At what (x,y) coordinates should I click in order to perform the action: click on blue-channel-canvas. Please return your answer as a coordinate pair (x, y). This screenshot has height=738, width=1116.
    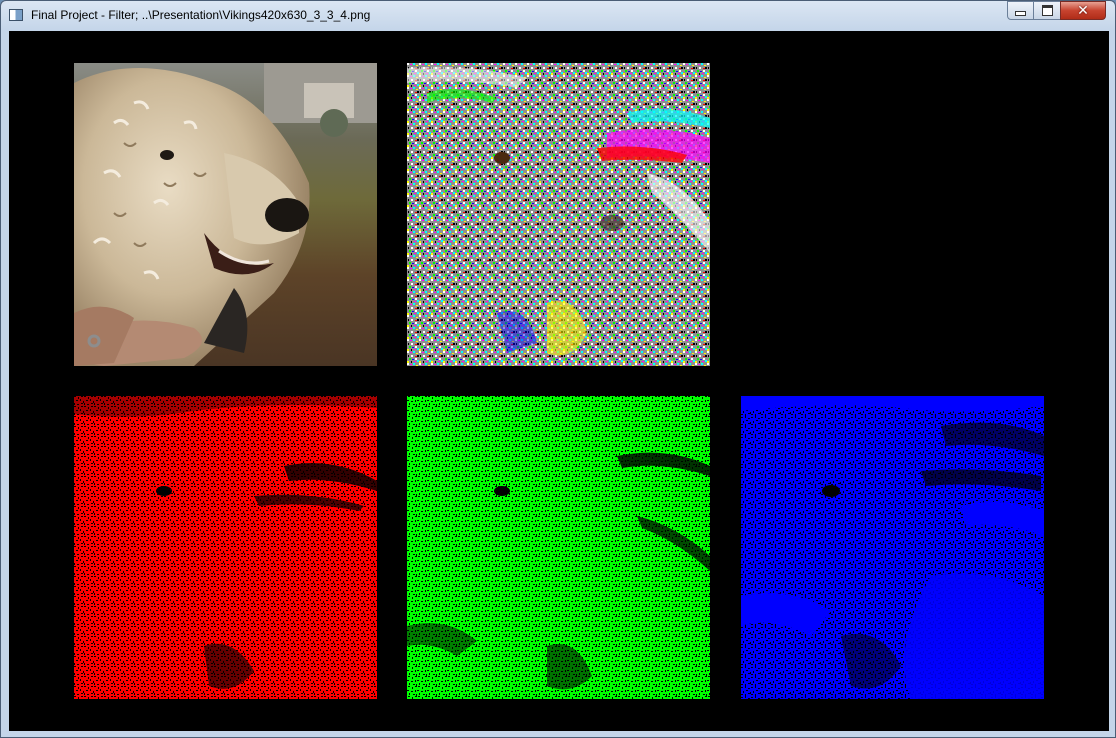
    Looking at the image, I should click on (892, 547).